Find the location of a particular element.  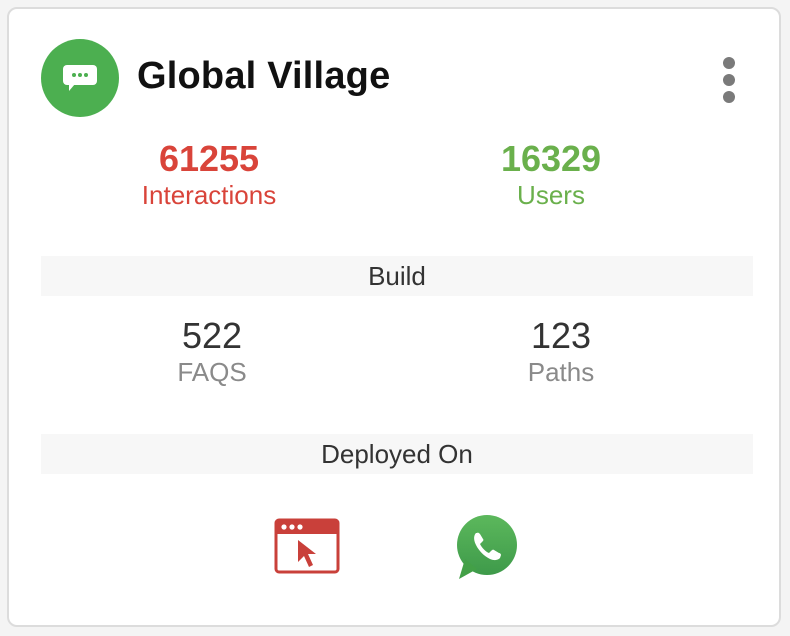

interactions-count: 61255 is located at coordinates (209, 158).